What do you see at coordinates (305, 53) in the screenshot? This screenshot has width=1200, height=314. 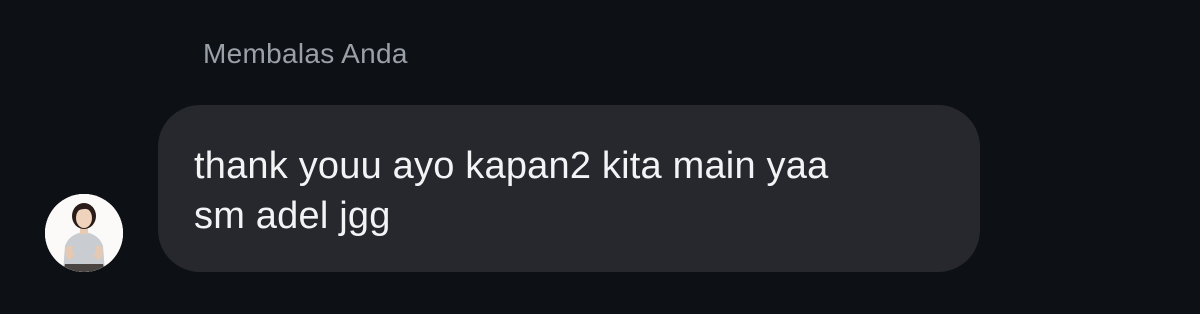 I see `reply-context-label: Membalas Anda` at bounding box center [305, 53].